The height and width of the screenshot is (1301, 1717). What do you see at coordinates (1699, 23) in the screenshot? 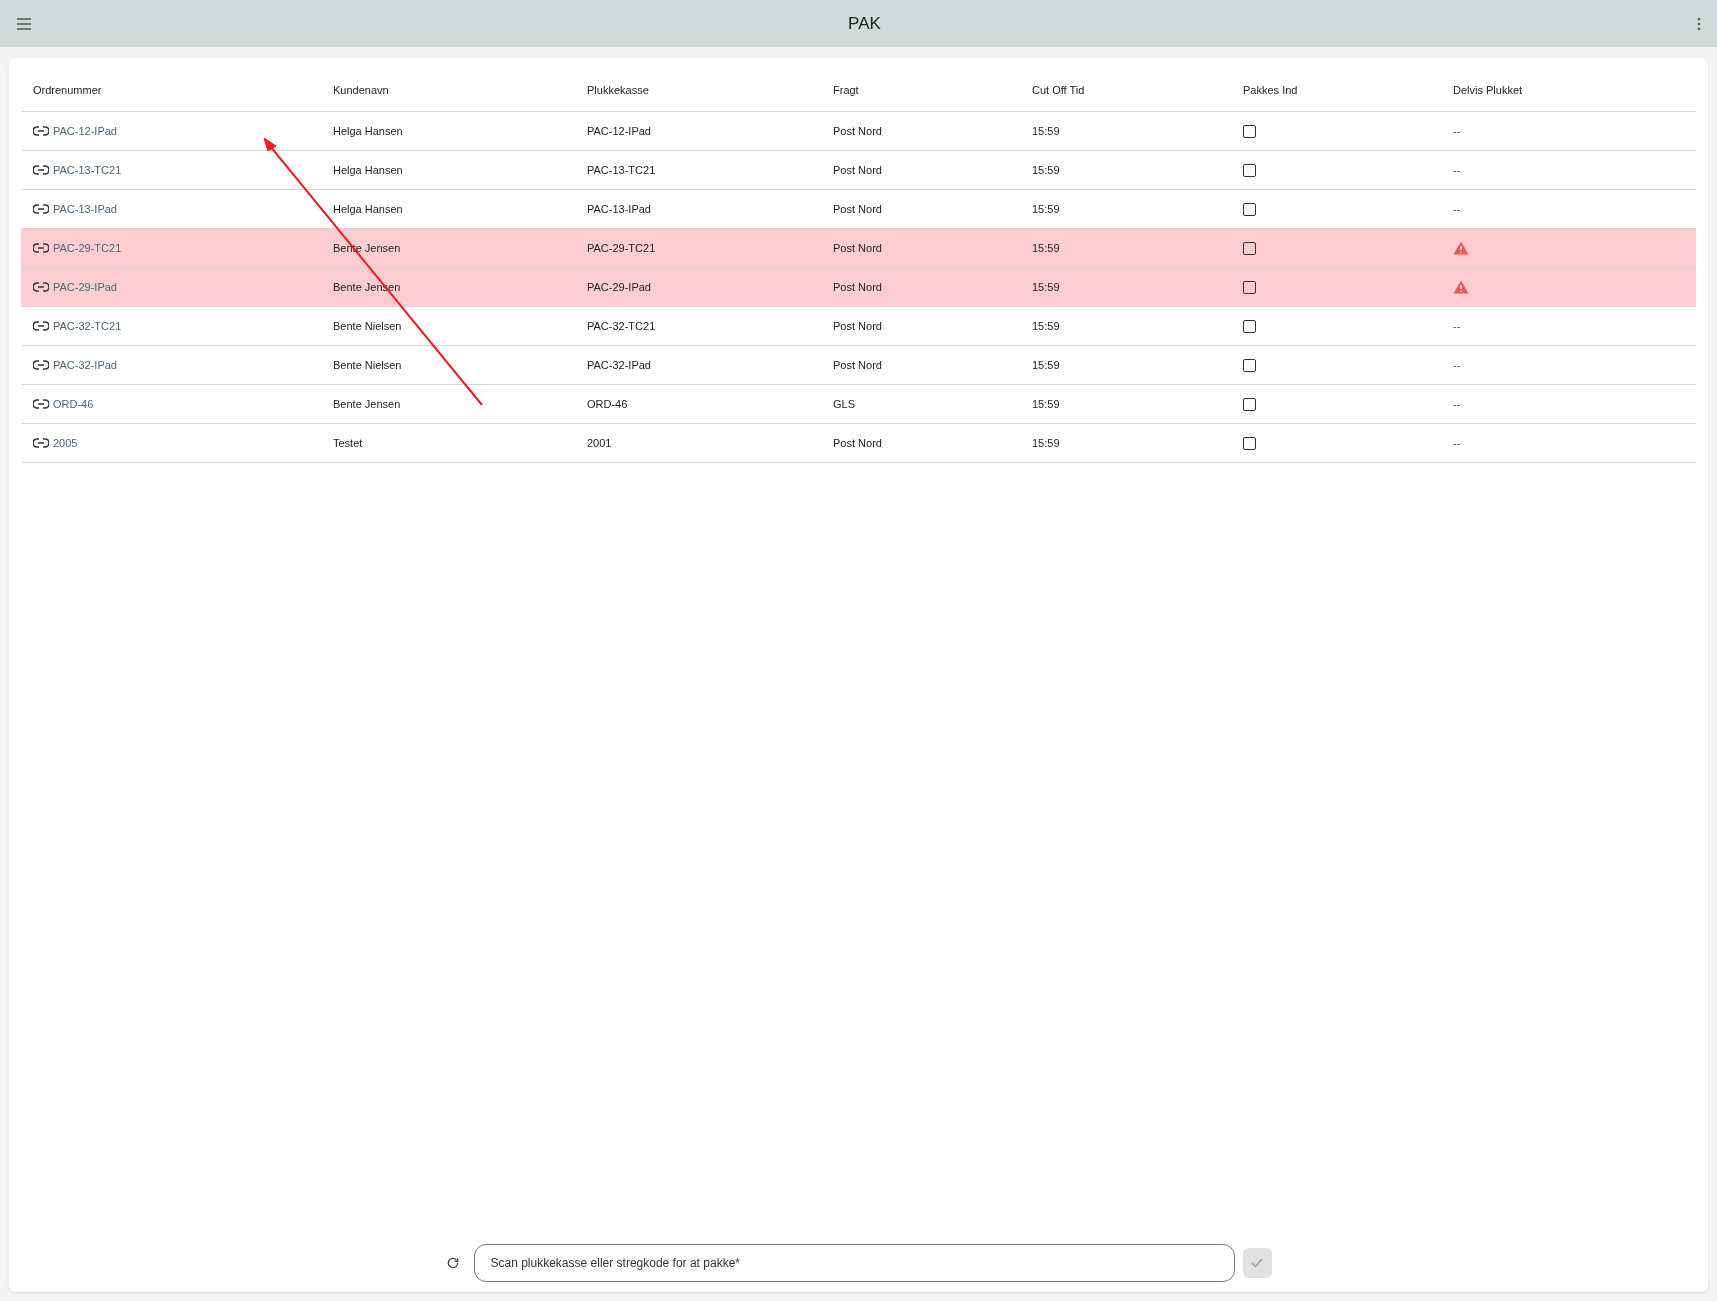
I see `more-icon` at bounding box center [1699, 23].